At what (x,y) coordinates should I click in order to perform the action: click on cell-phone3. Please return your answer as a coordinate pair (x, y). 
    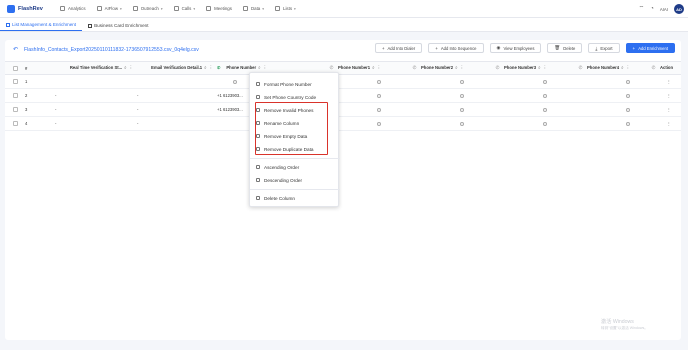
    Looking at the image, I should click on (507, 95).